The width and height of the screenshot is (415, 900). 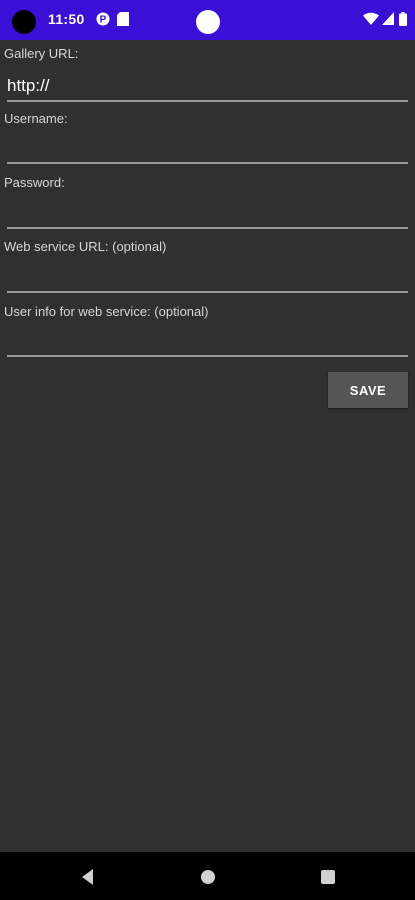 I want to click on user-info-input, so click(x=207, y=342).